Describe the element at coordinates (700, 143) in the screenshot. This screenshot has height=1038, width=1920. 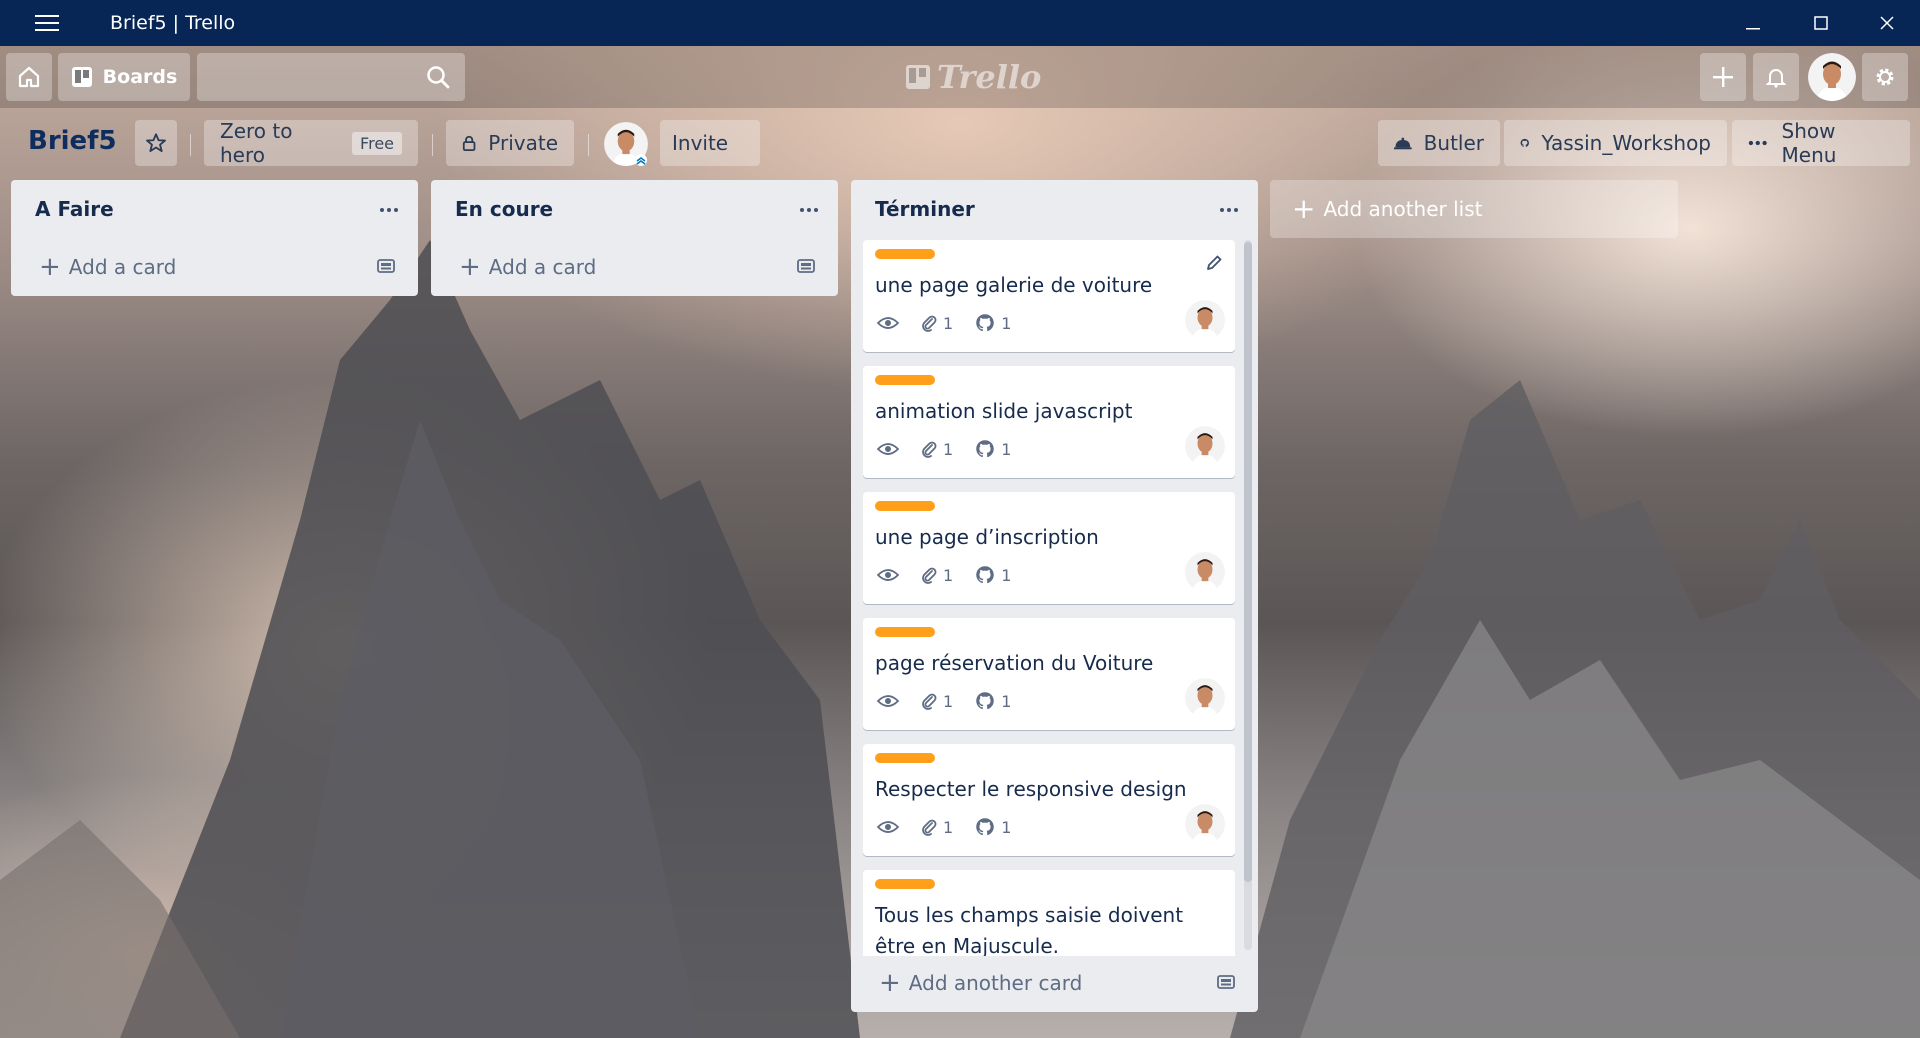
I see `invite-label: Invite` at that location.